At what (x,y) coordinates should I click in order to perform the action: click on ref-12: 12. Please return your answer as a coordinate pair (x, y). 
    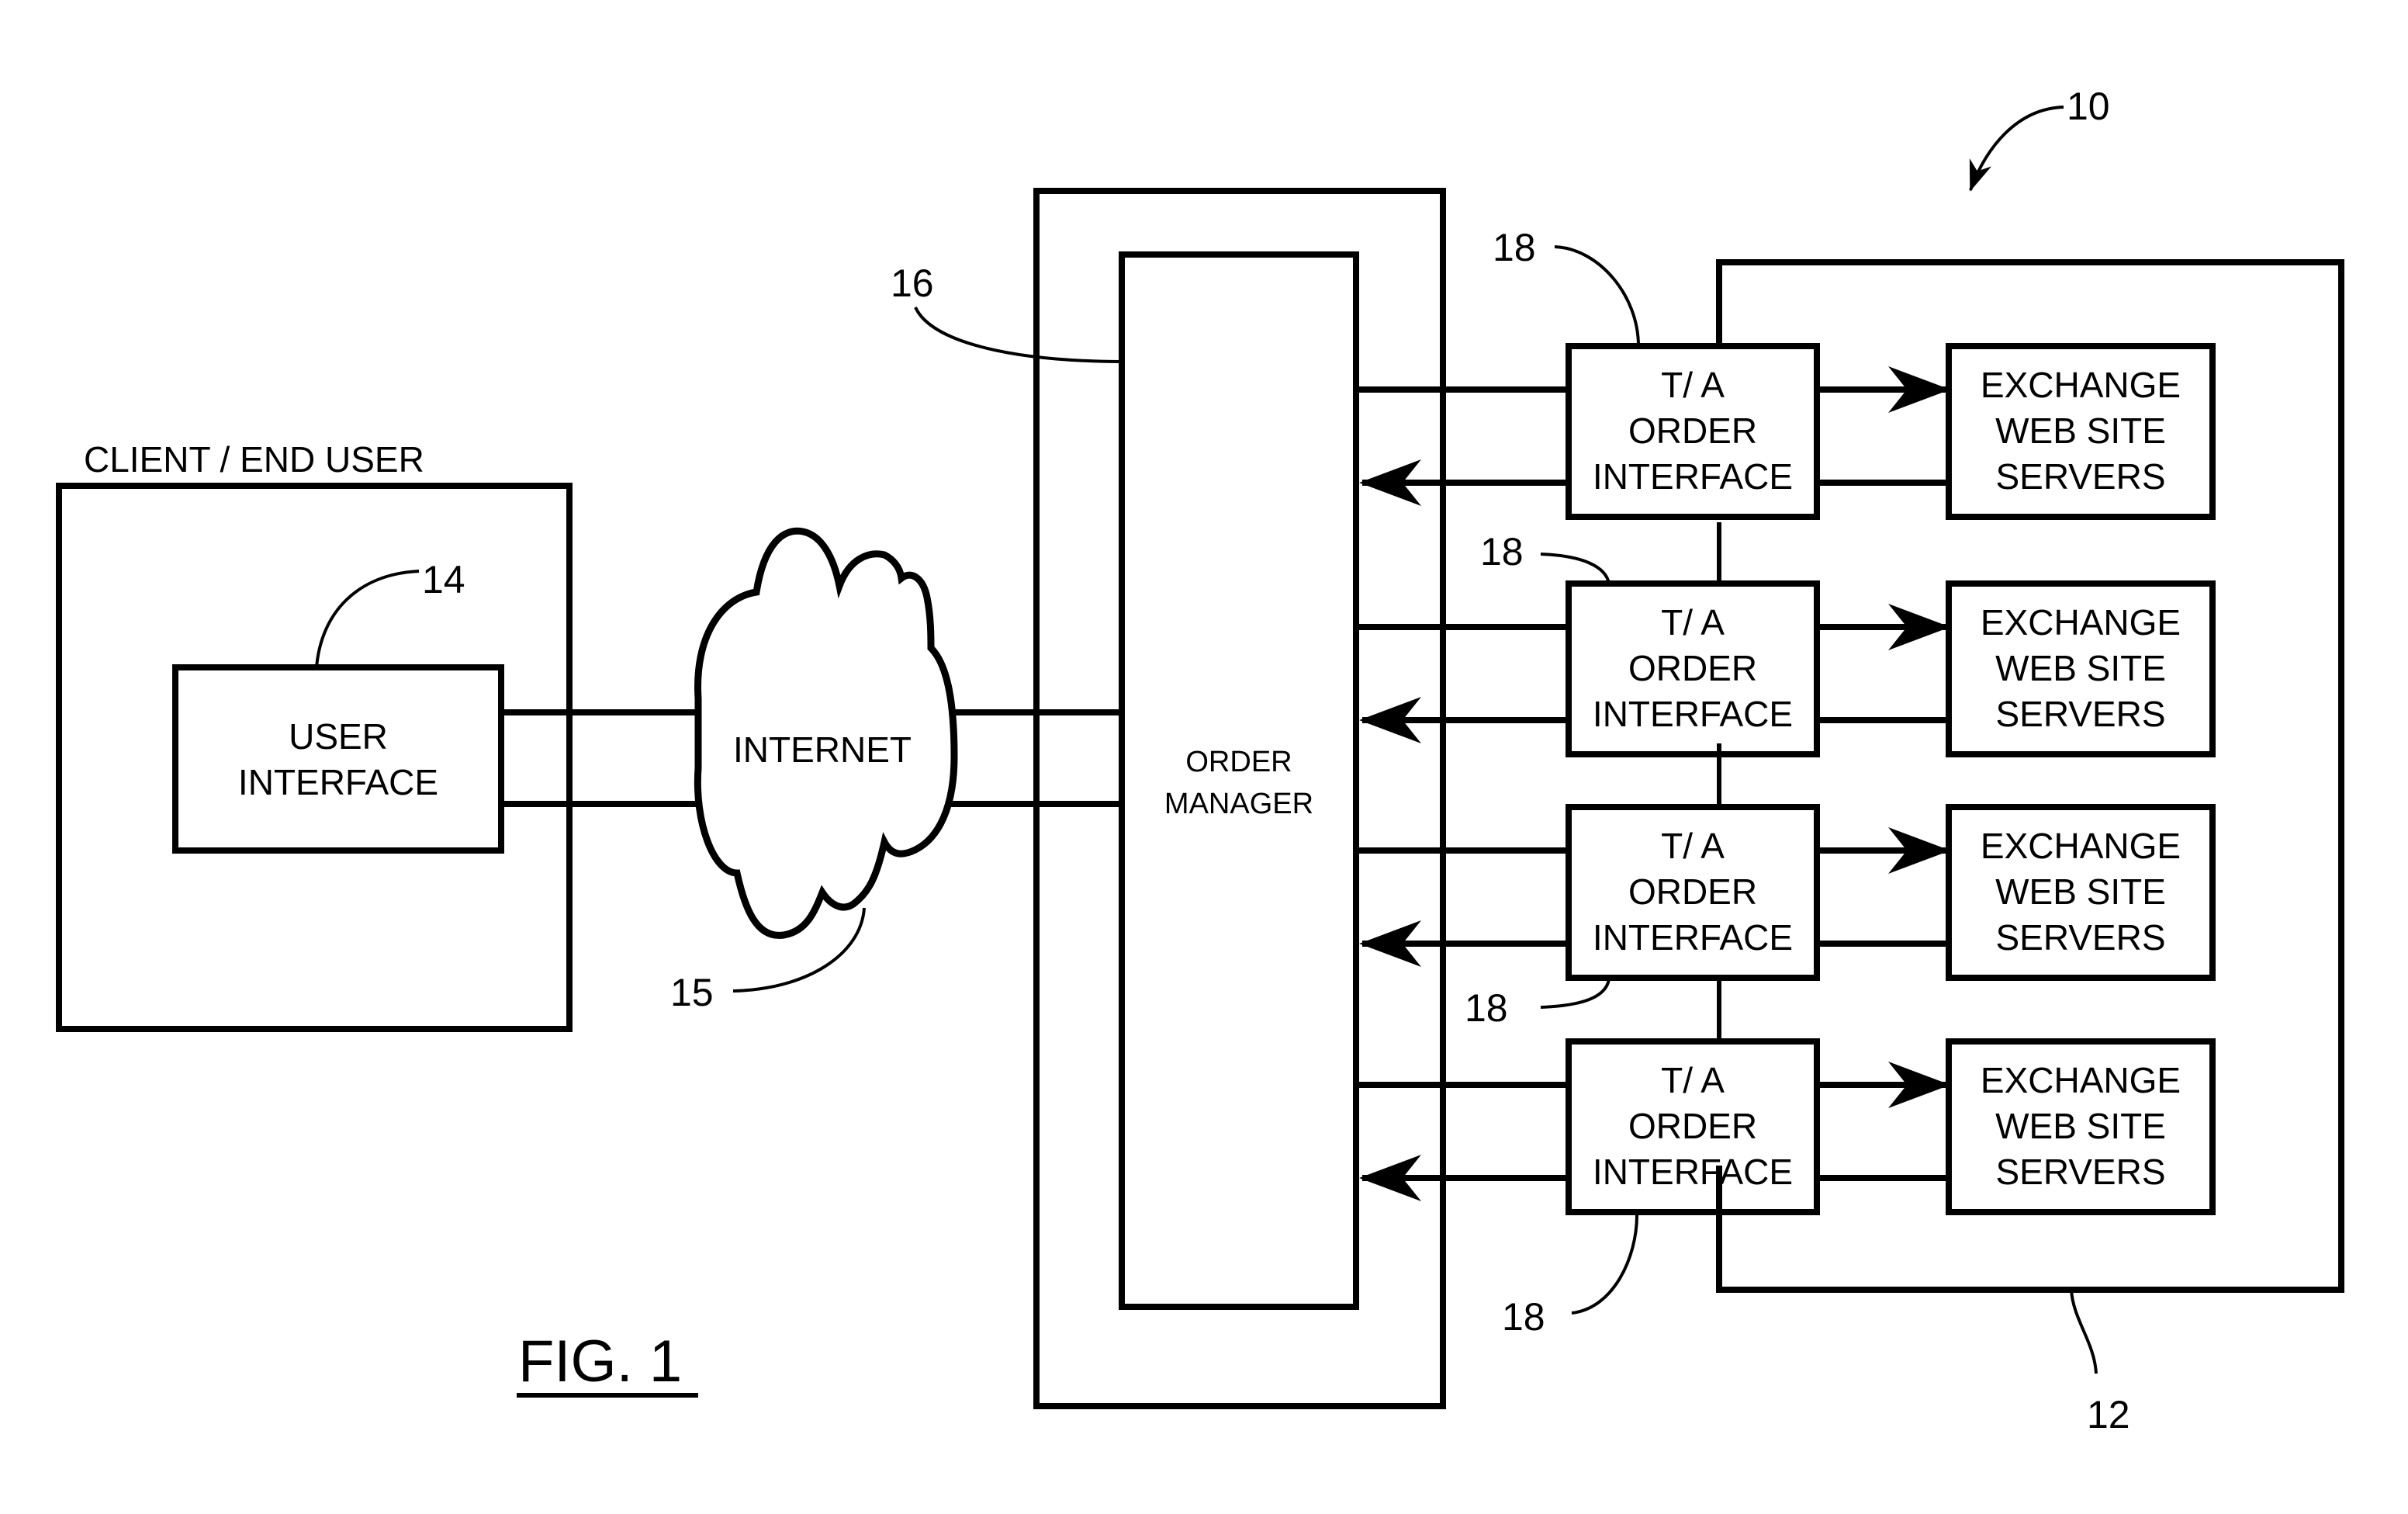
    Looking at the image, I should click on (2108, 1414).